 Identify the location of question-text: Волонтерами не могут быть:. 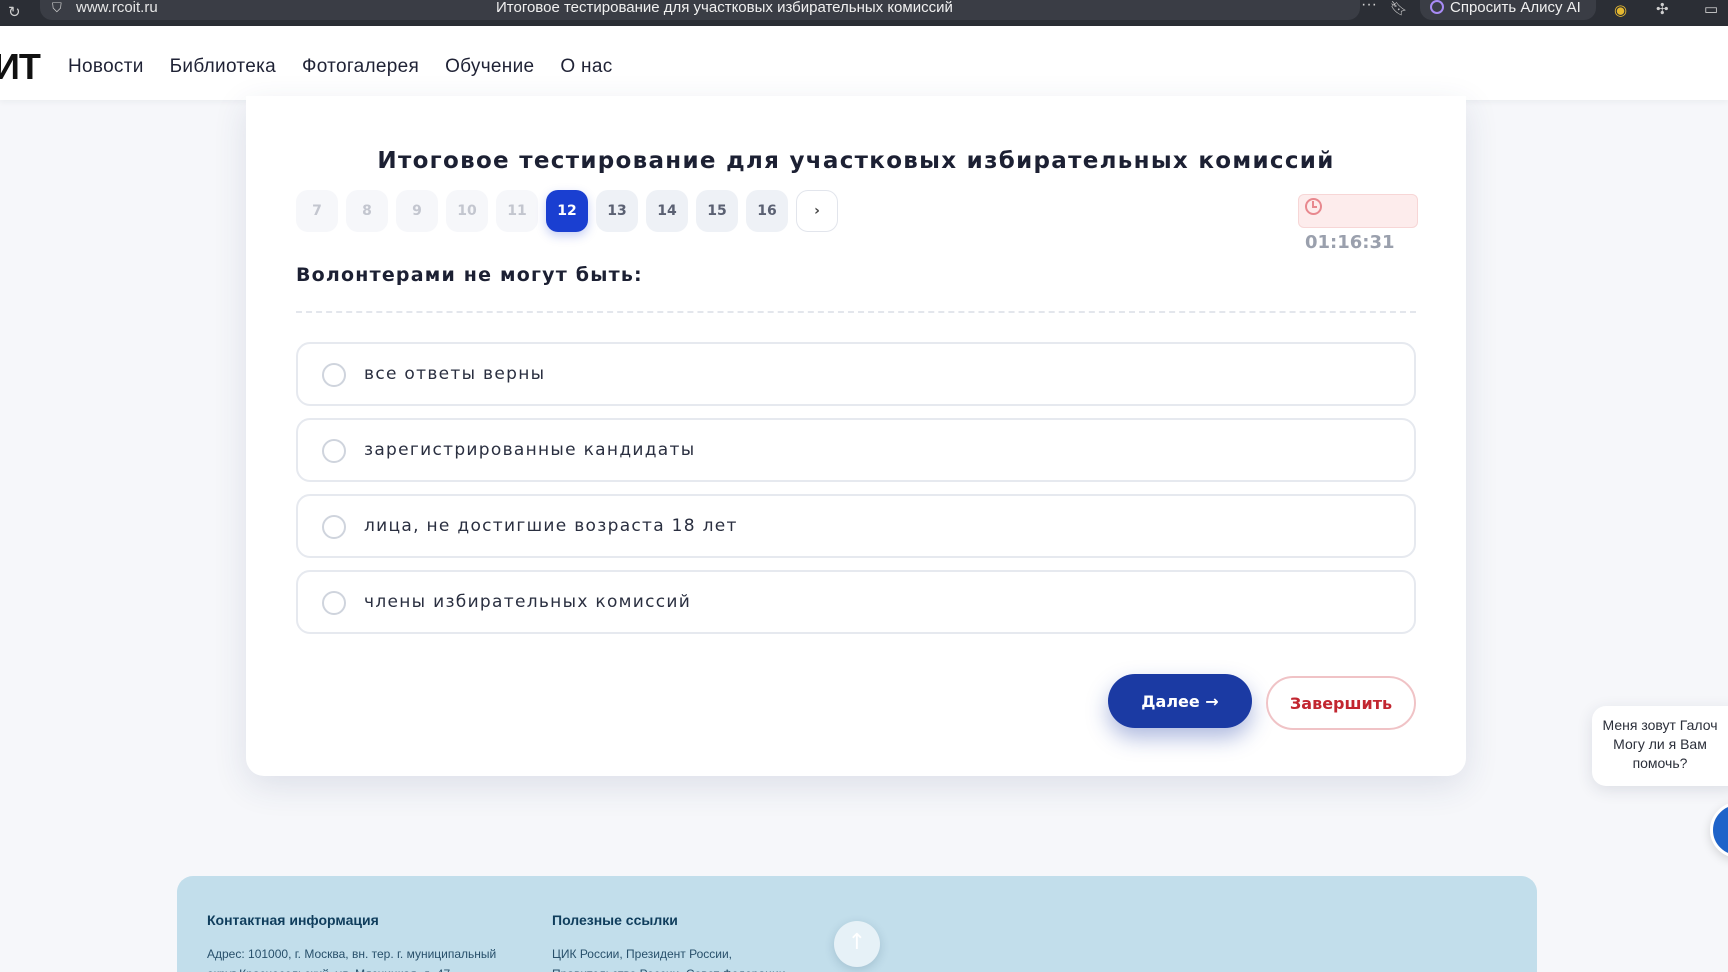
(469, 275).